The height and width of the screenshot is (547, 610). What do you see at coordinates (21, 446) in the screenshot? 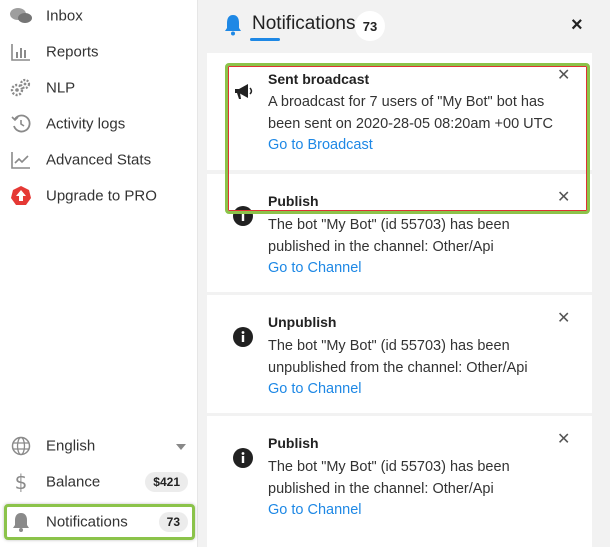
I see `globe-icon` at bounding box center [21, 446].